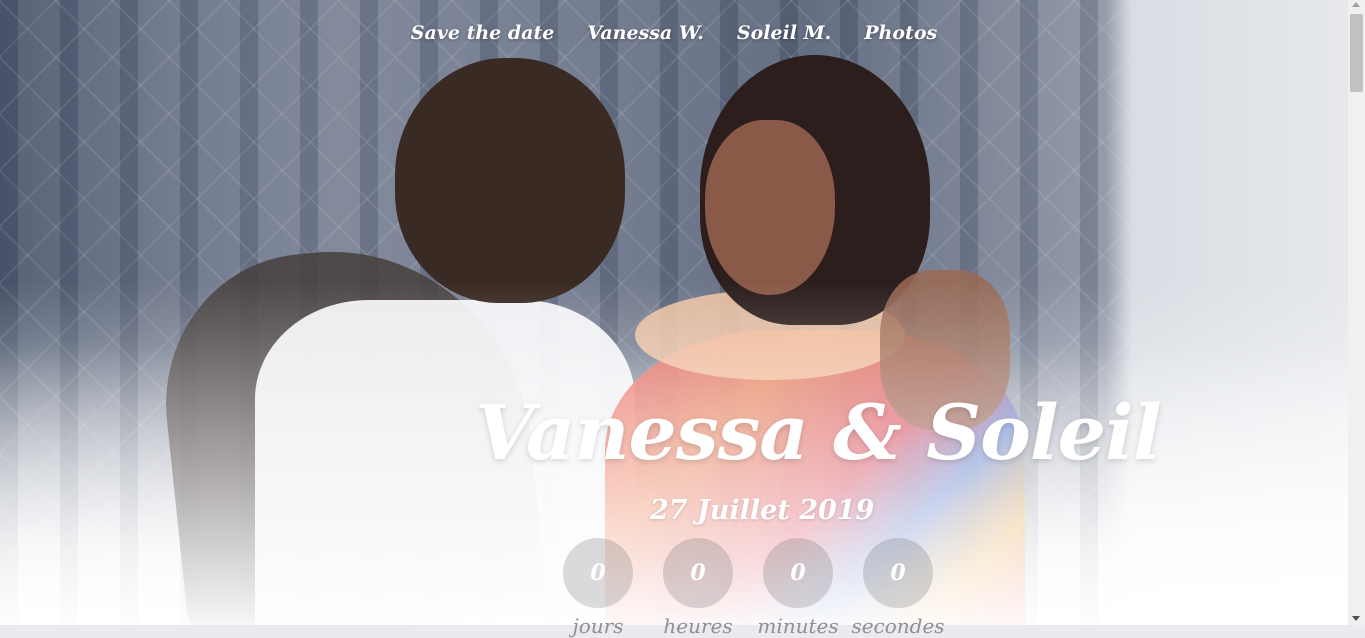 This screenshot has width=1365, height=638. I want to click on countdown-days: 0 jours, so click(598, 588).